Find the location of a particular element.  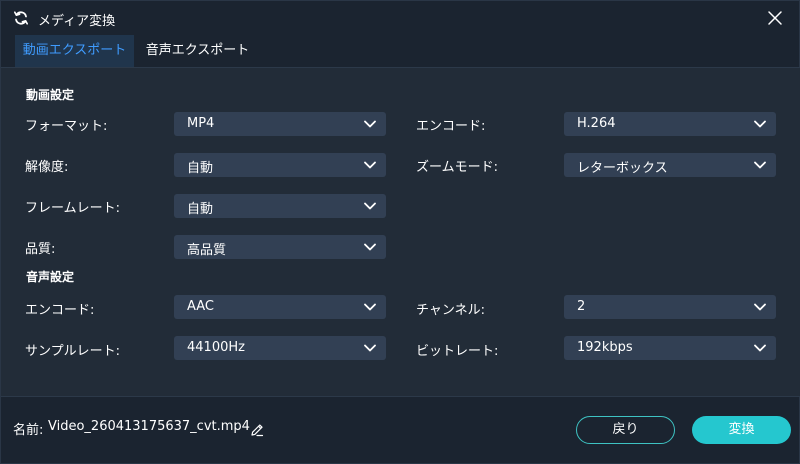

resolution-value: 自動 is located at coordinates (200, 168).